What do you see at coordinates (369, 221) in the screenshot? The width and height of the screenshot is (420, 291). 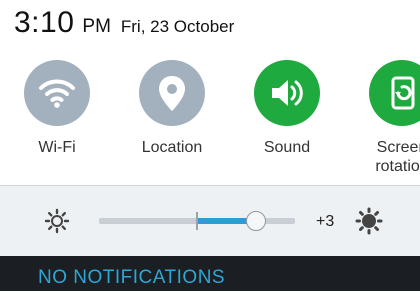 I see `sun-filled-icon` at bounding box center [369, 221].